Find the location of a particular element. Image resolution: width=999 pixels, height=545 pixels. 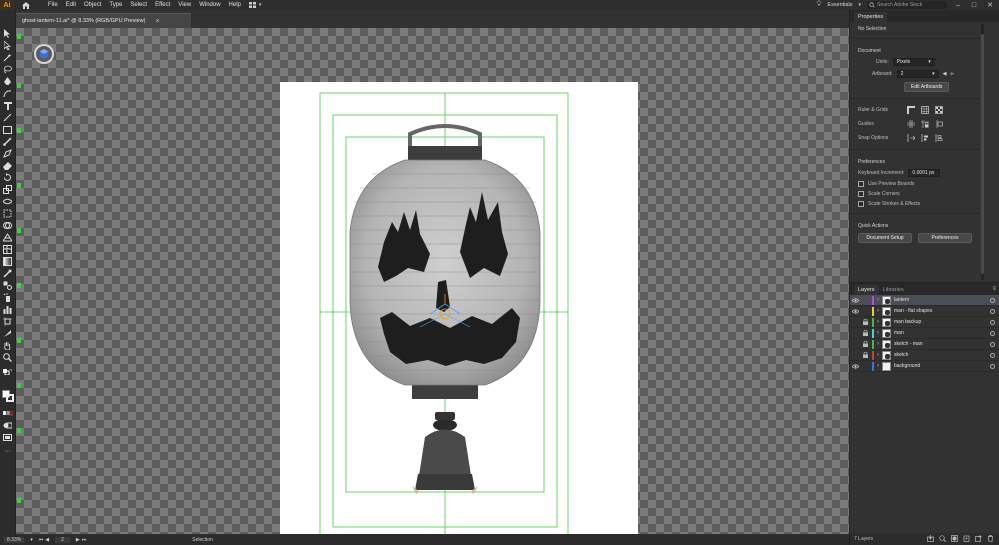

more-tools-icon: ··· is located at coordinates (7, 451).